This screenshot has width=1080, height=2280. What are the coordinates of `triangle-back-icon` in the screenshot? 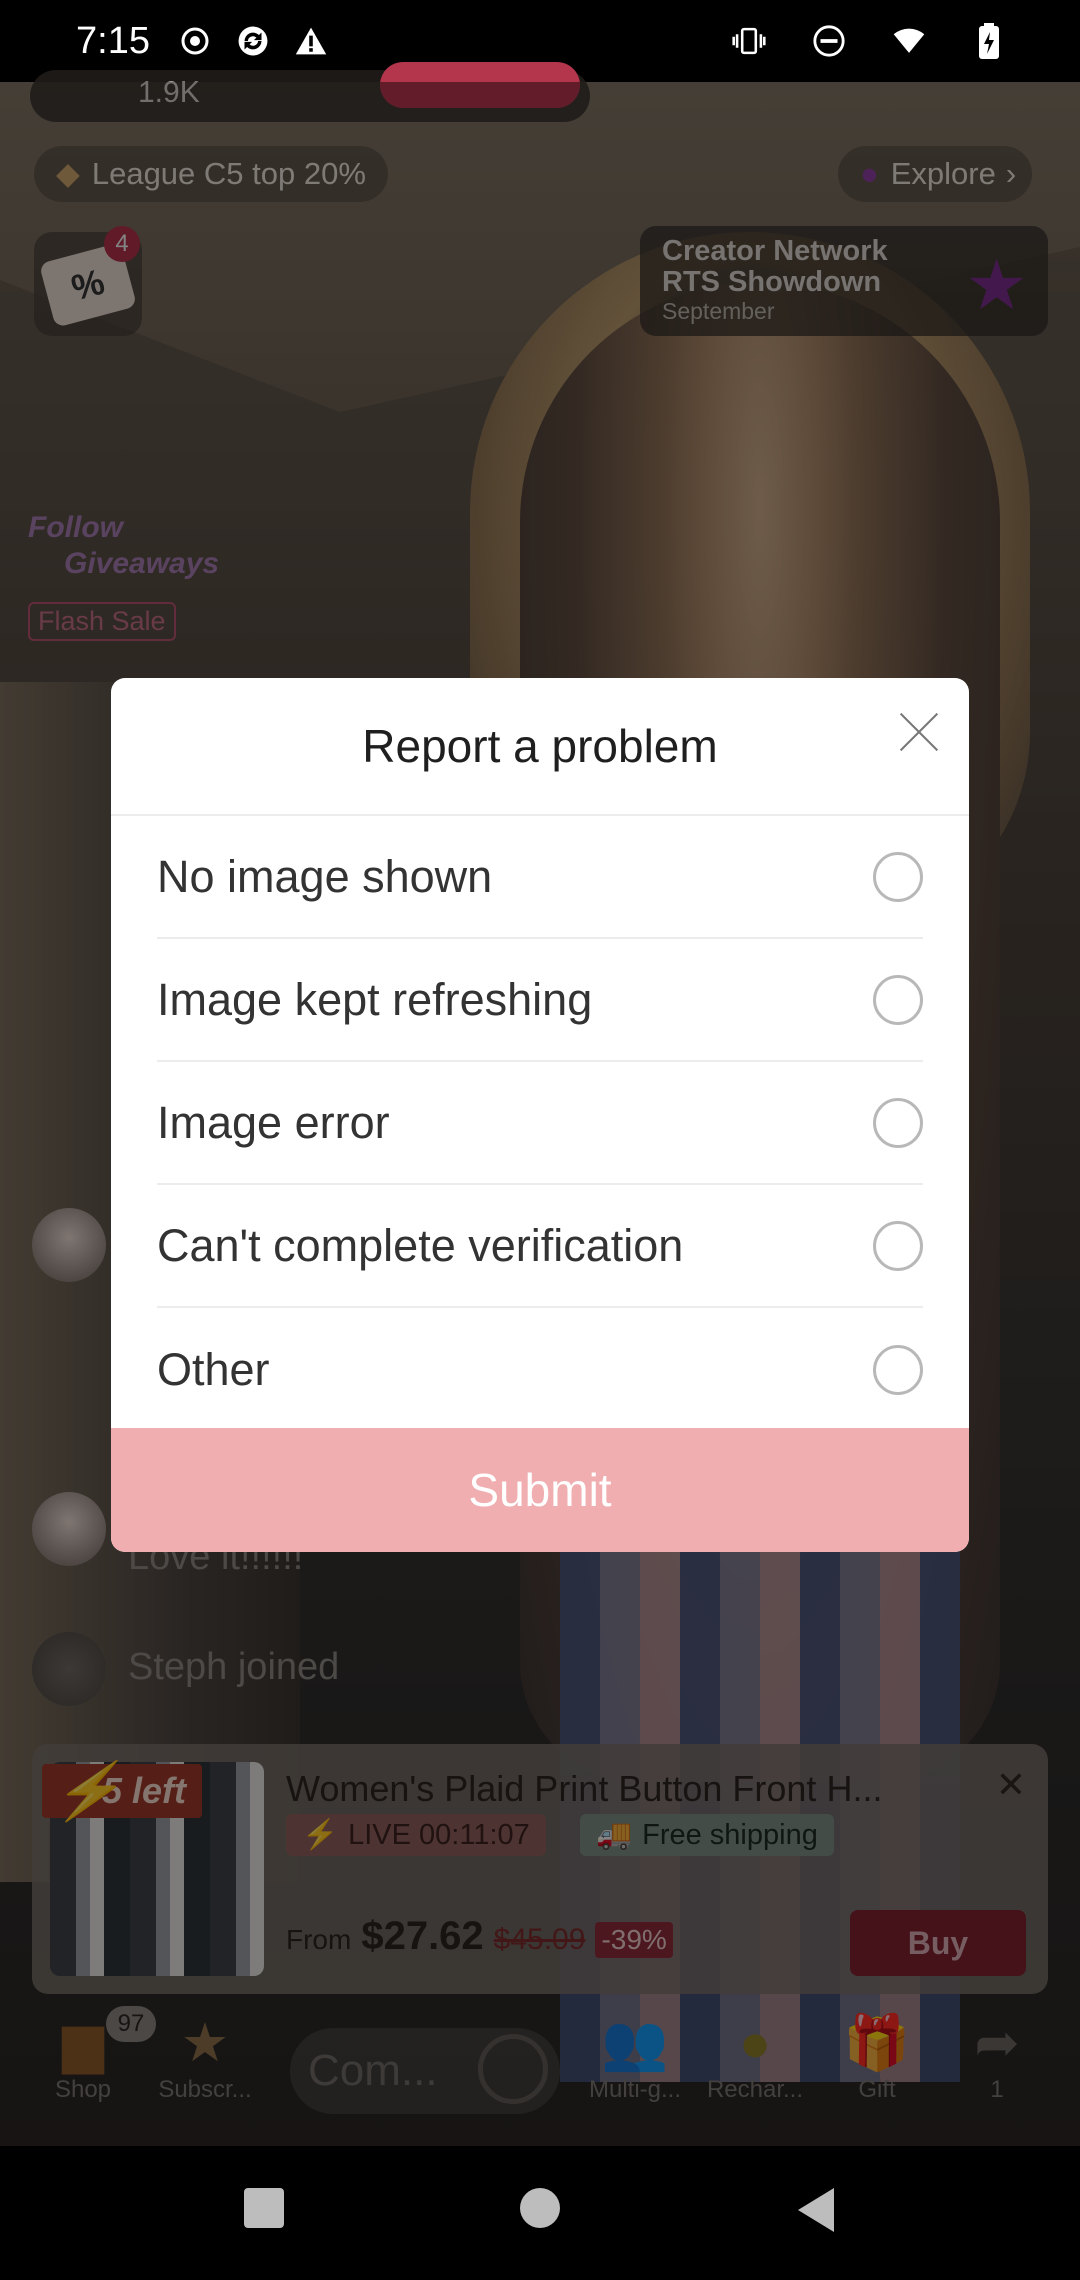 It's located at (816, 2210).